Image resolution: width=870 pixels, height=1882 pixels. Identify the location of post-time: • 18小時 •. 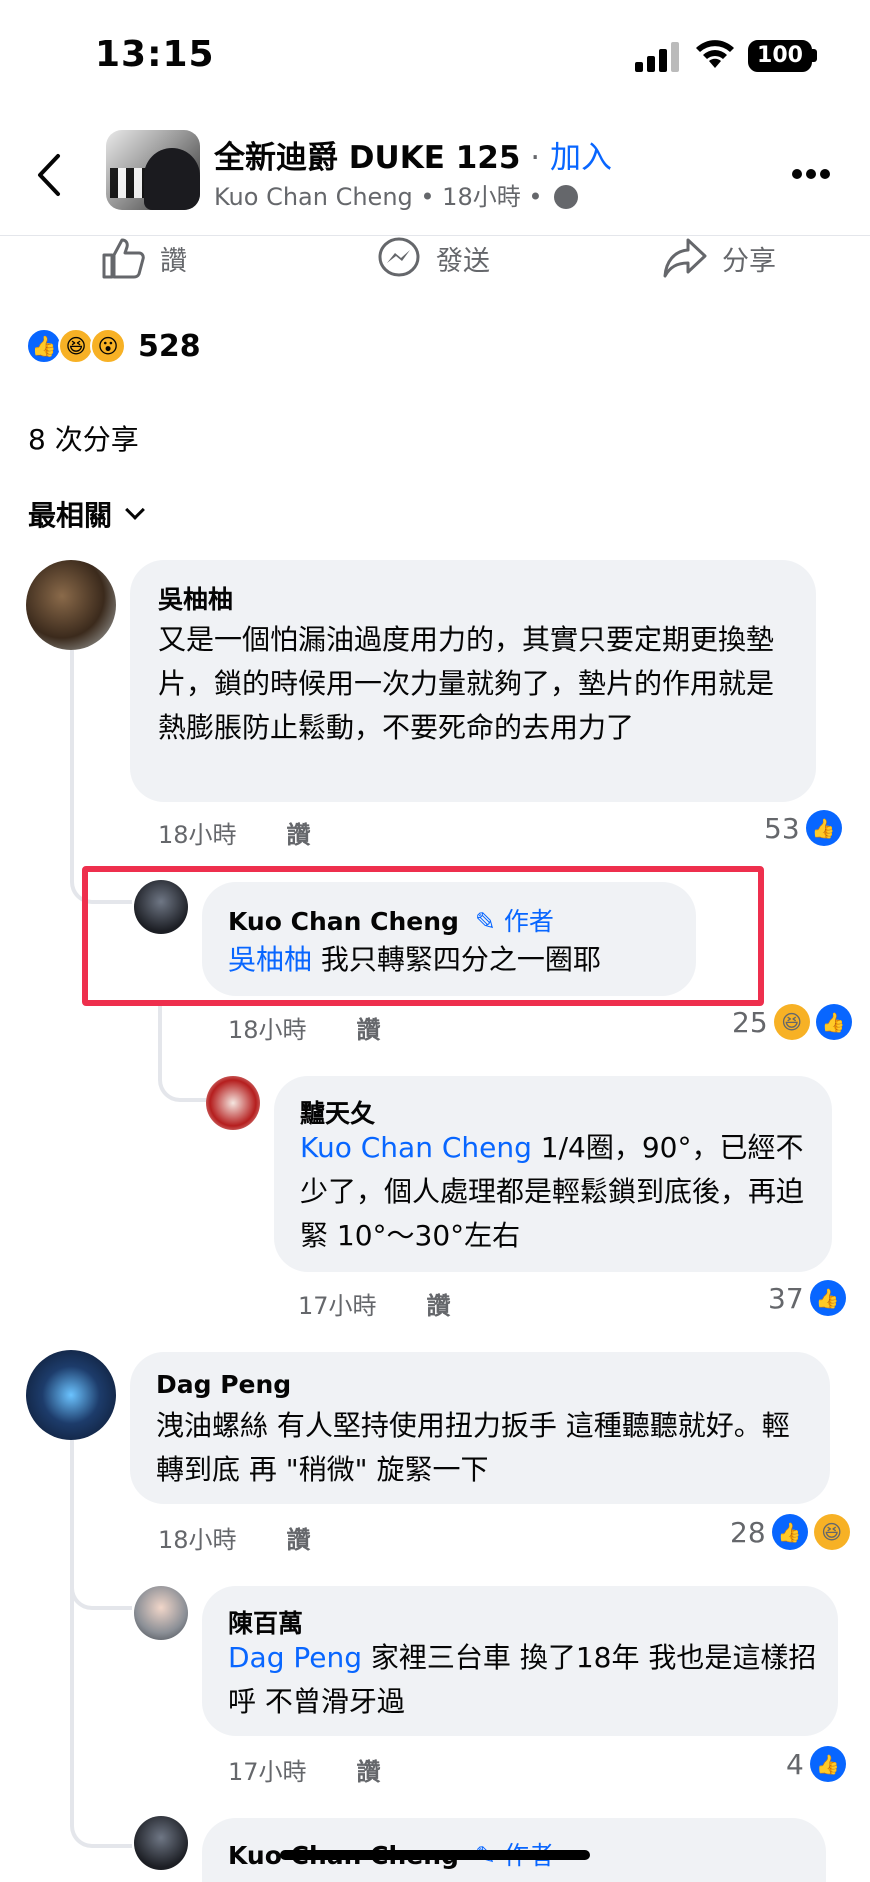
(477, 197).